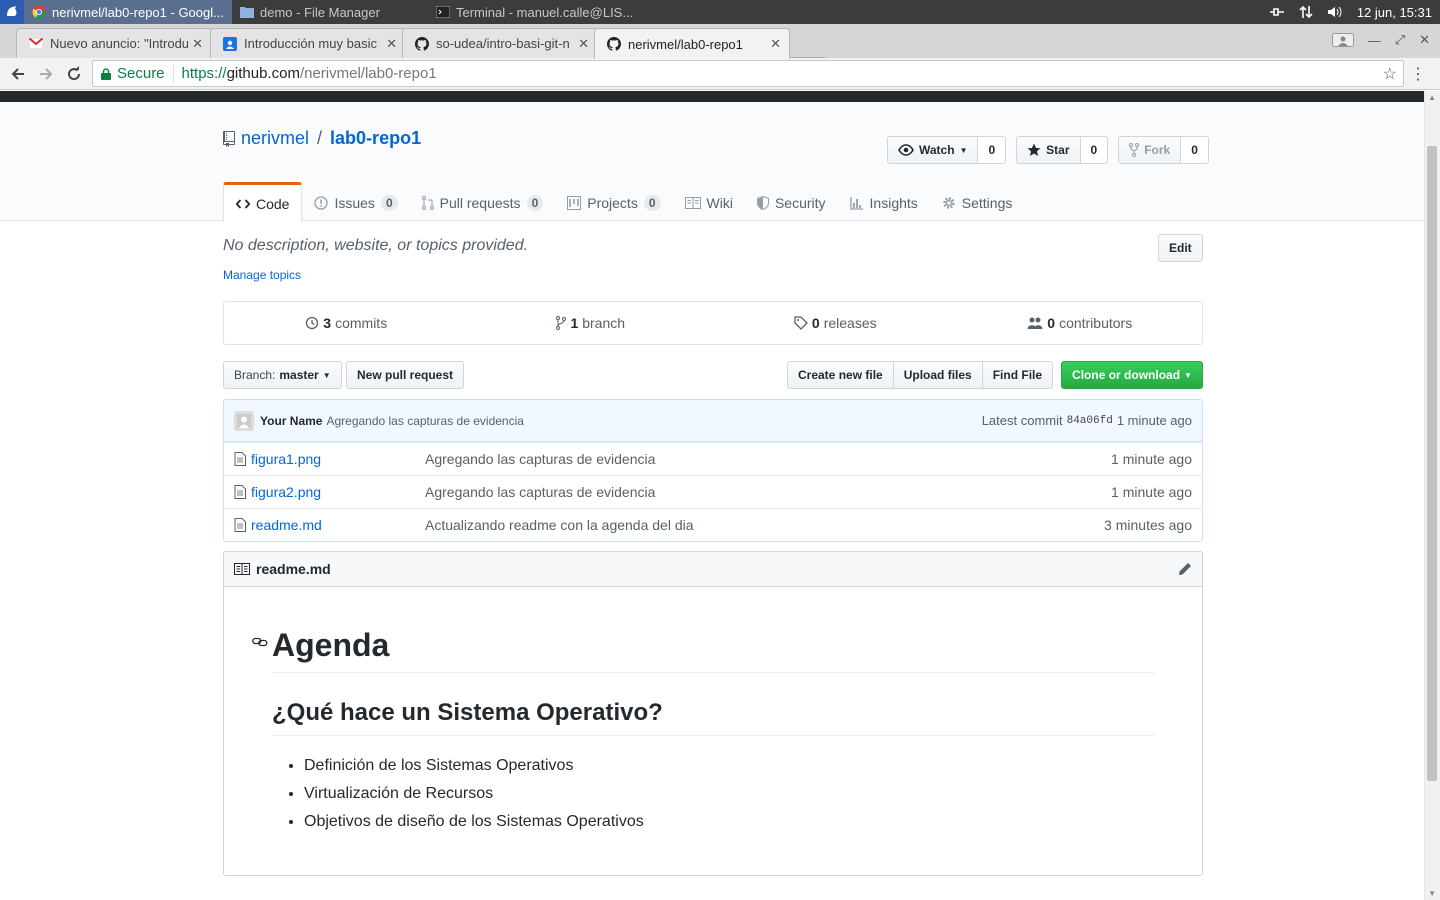  I want to click on tab-insights: Insights, so click(884, 201).